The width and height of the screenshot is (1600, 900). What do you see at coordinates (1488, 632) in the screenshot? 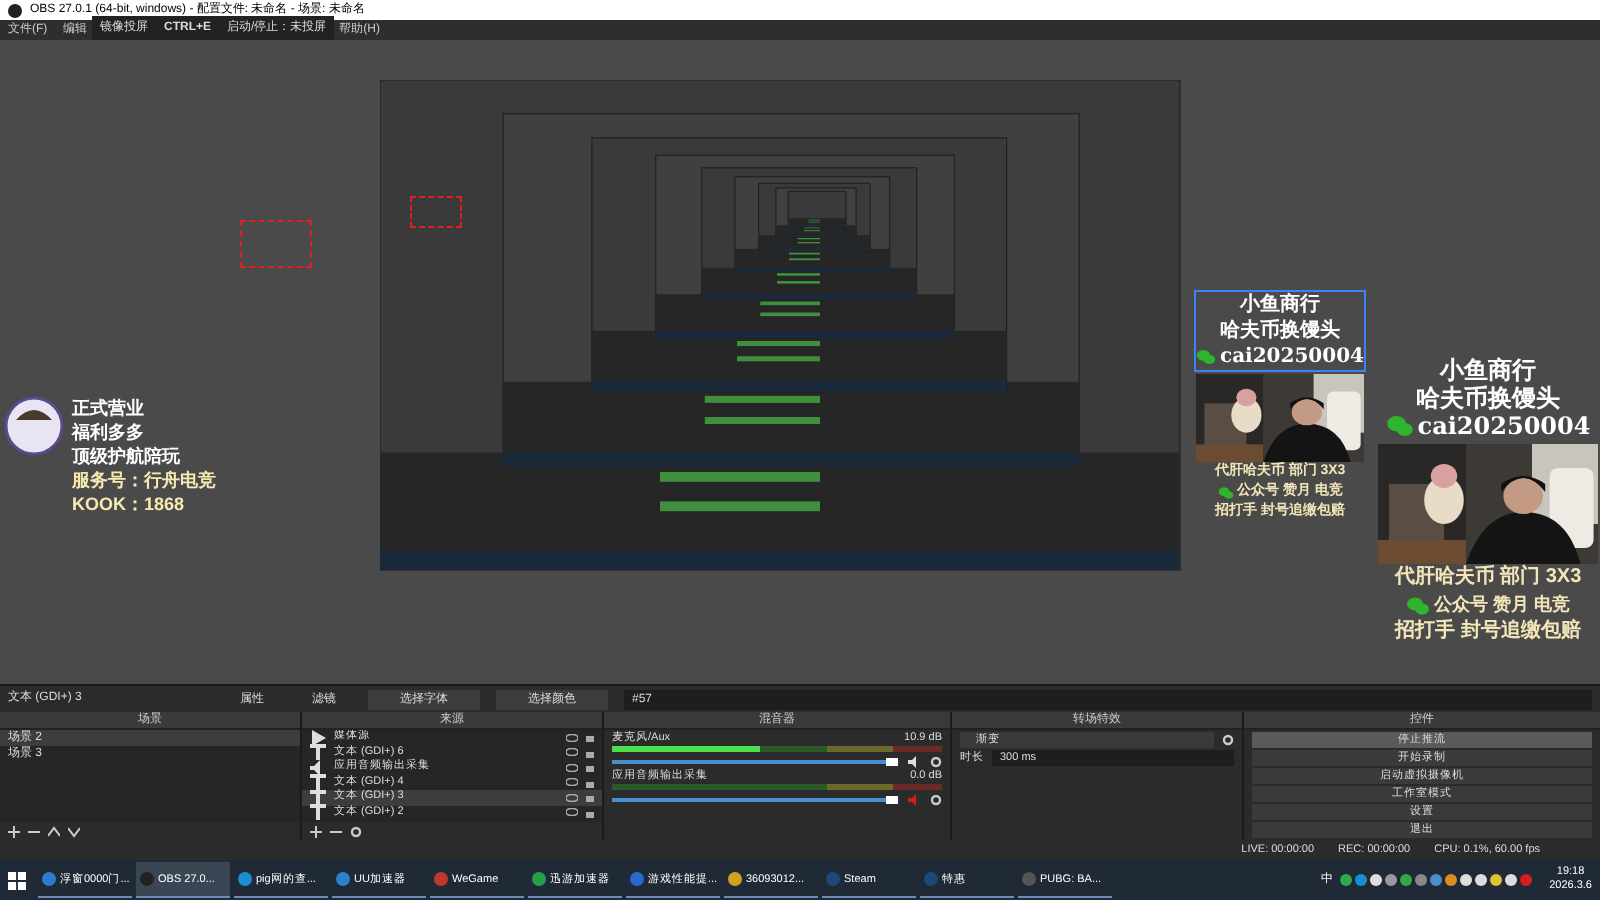
I see `overlay-text: 招打手 封号追缴包赔` at bounding box center [1488, 632].